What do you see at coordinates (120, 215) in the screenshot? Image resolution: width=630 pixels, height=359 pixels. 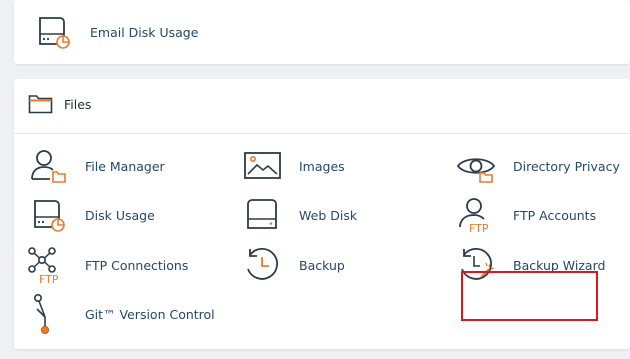 I see `disk-usage-label: Disk Usage` at bounding box center [120, 215].